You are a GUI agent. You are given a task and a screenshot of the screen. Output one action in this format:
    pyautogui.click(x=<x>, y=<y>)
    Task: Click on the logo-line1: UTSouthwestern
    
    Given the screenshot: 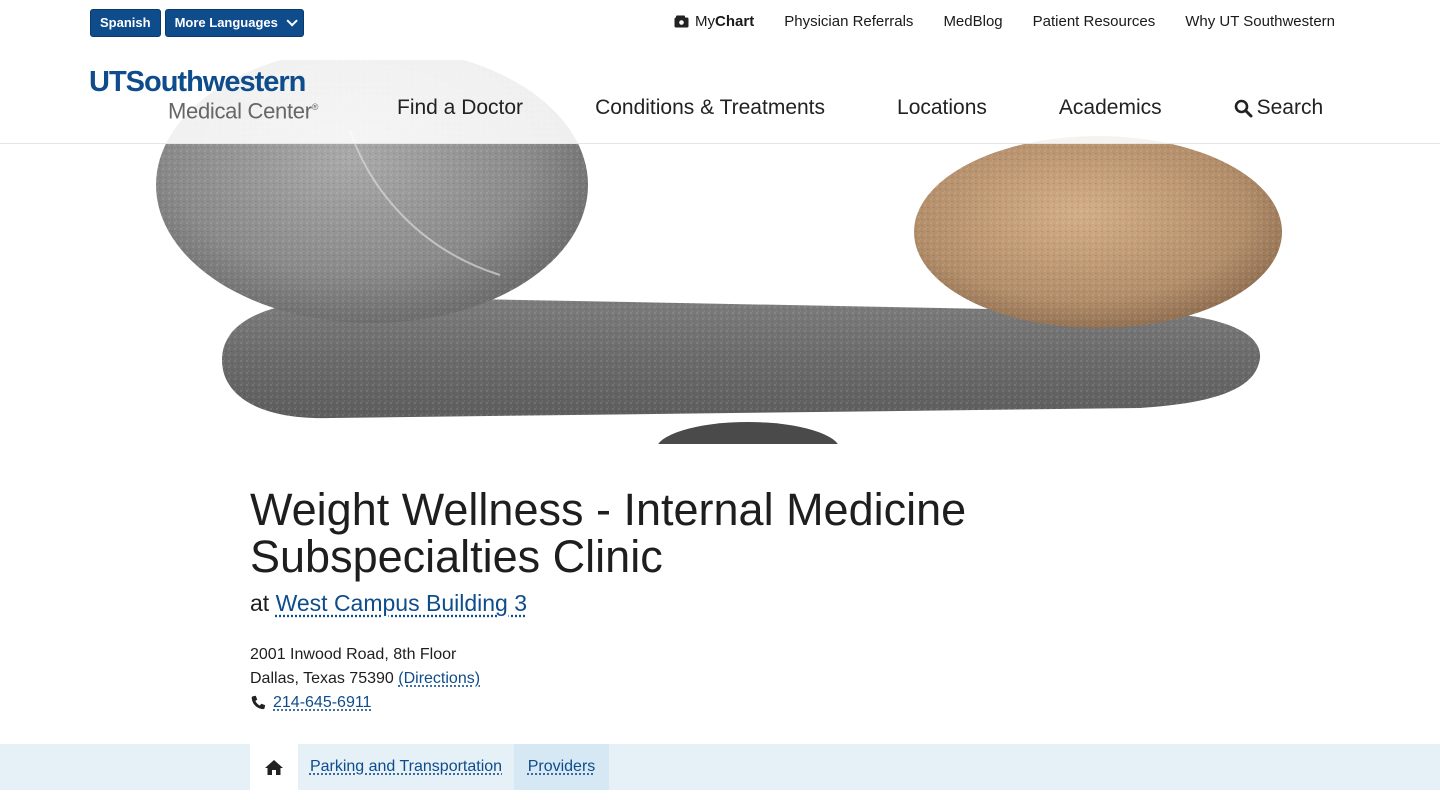 What is the action you would take?
    pyautogui.click(x=197, y=82)
    